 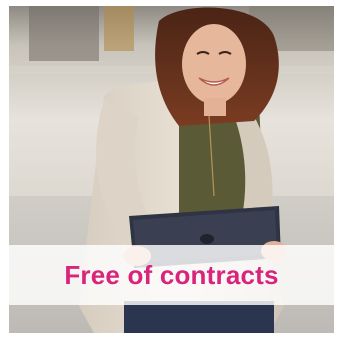 I want to click on card-caption: Free of contracts, so click(x=171, y=275).